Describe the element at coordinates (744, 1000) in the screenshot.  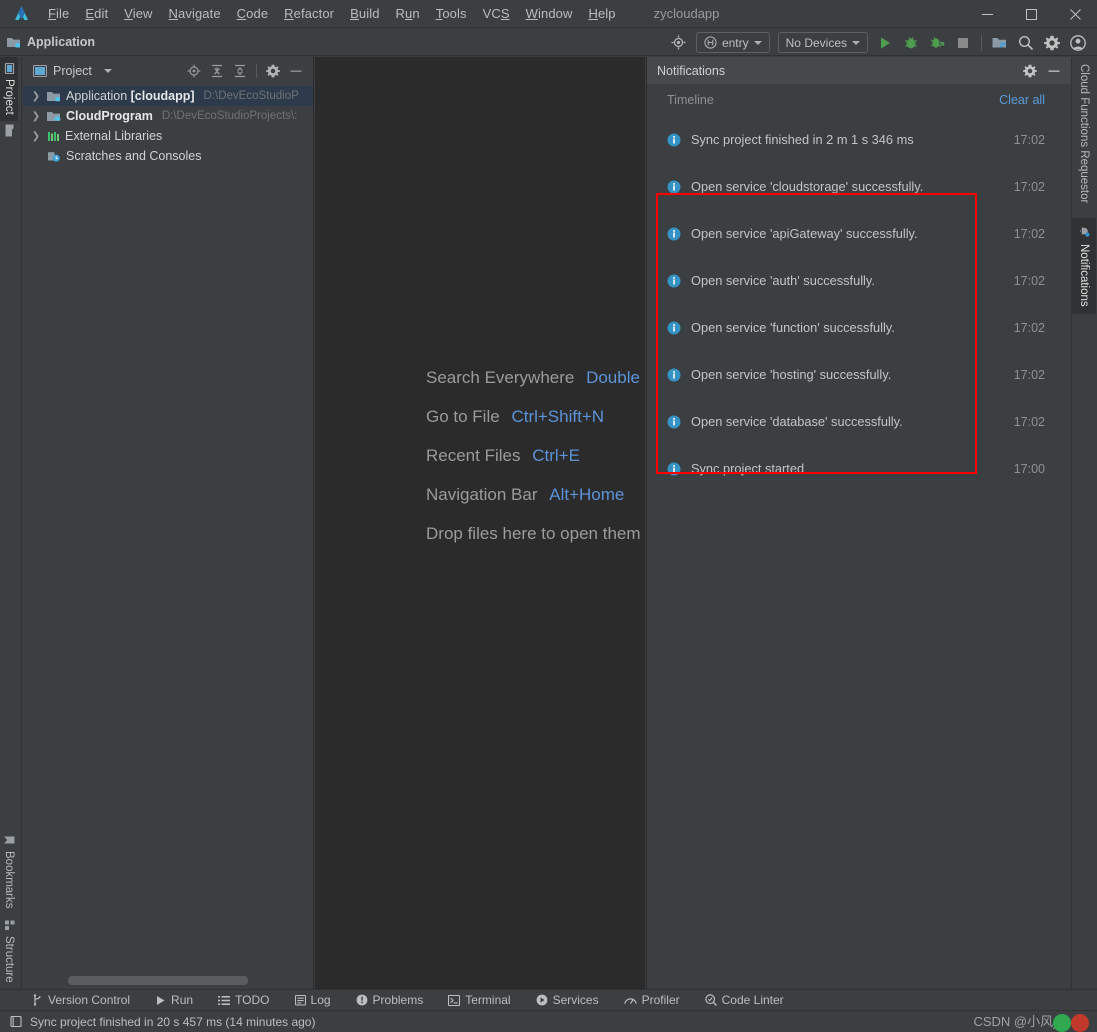
I see `tool-button-code-linter: Code Linter` at that location.